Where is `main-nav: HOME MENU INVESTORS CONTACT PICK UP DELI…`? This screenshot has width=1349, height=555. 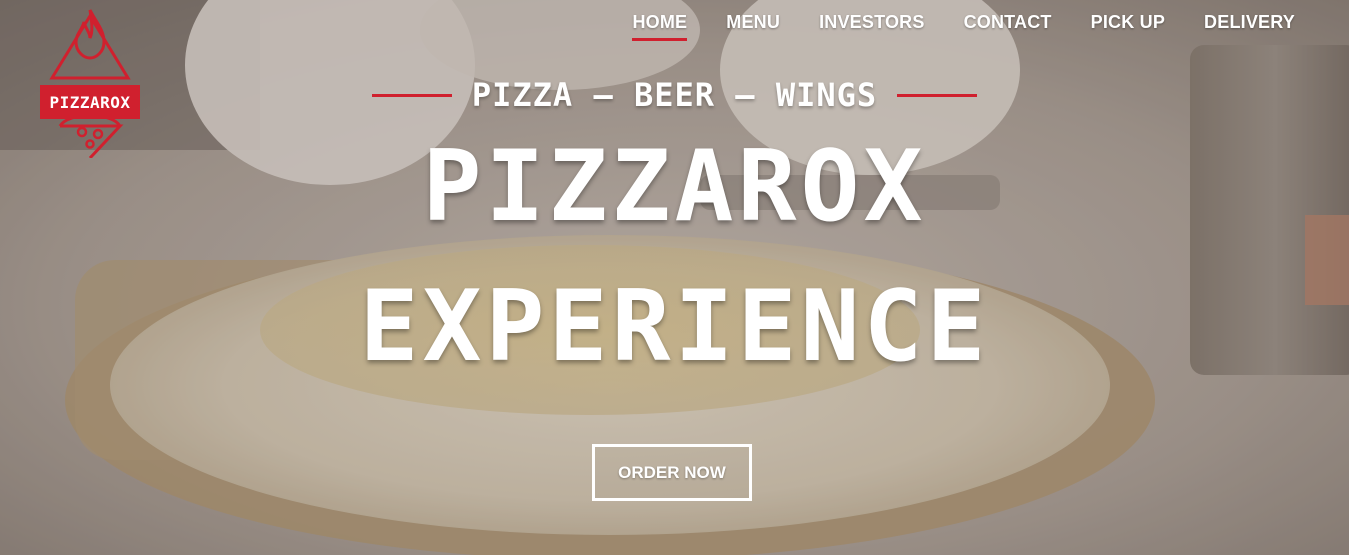 main-nav: HOME MENU INVESTORS CONTACT PICK UP DELI… is located at coordinates (963, 26).